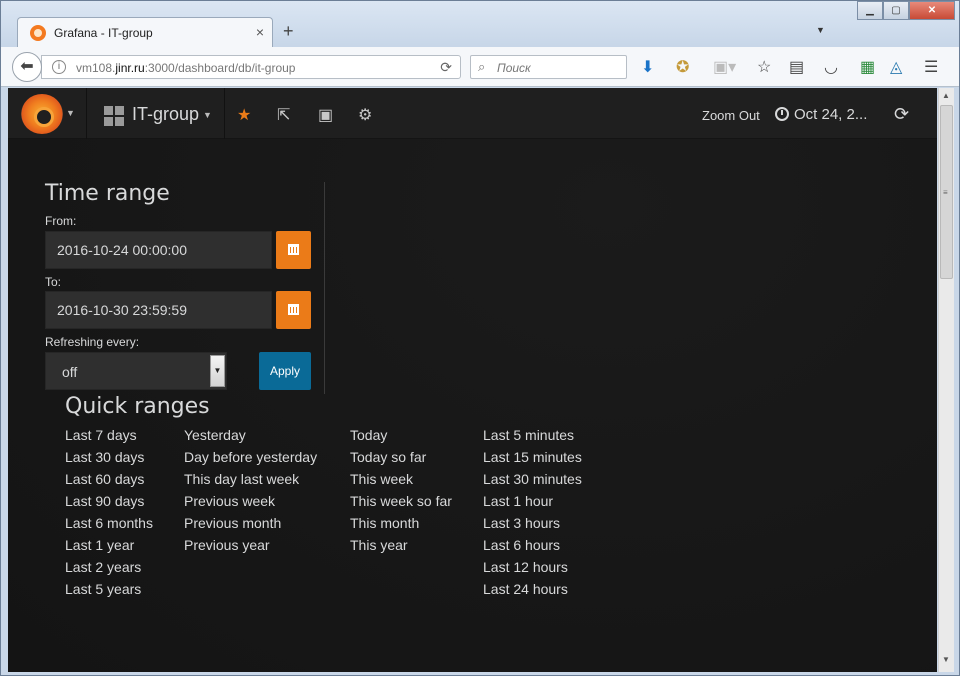 The height and width of the screenshot is (676, 960). I want to click on quick-range-link: Last 15 minutes, so click(532, 459).